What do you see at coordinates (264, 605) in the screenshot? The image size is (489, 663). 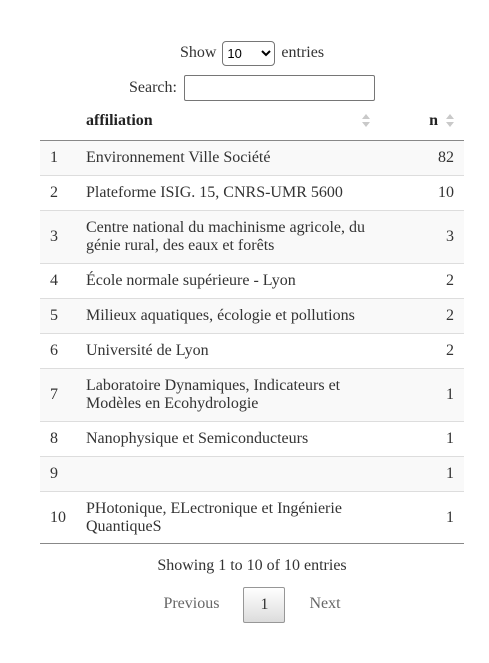 I see `page-1-button: 1` at bounding box center [264, 605].